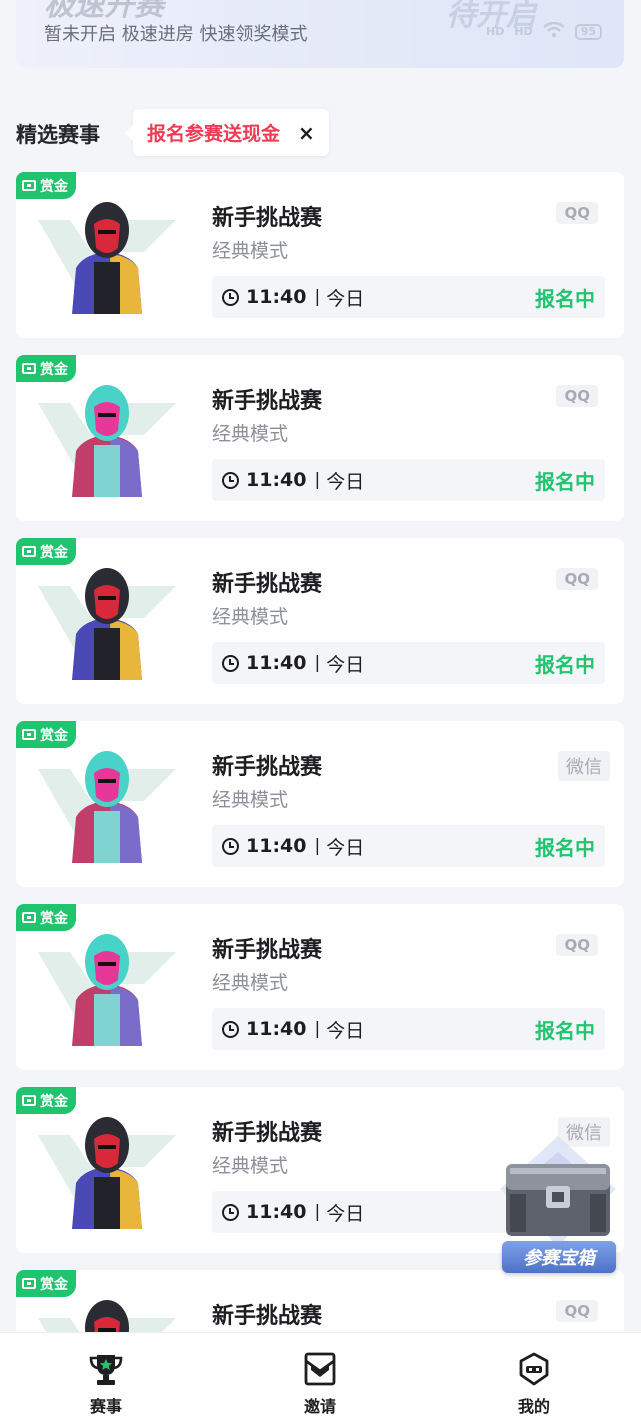 The width and height of the screenshot is (641, 1424). I want to click on treasure-chest-button: 参赛宝箱, so click(558, 1207).